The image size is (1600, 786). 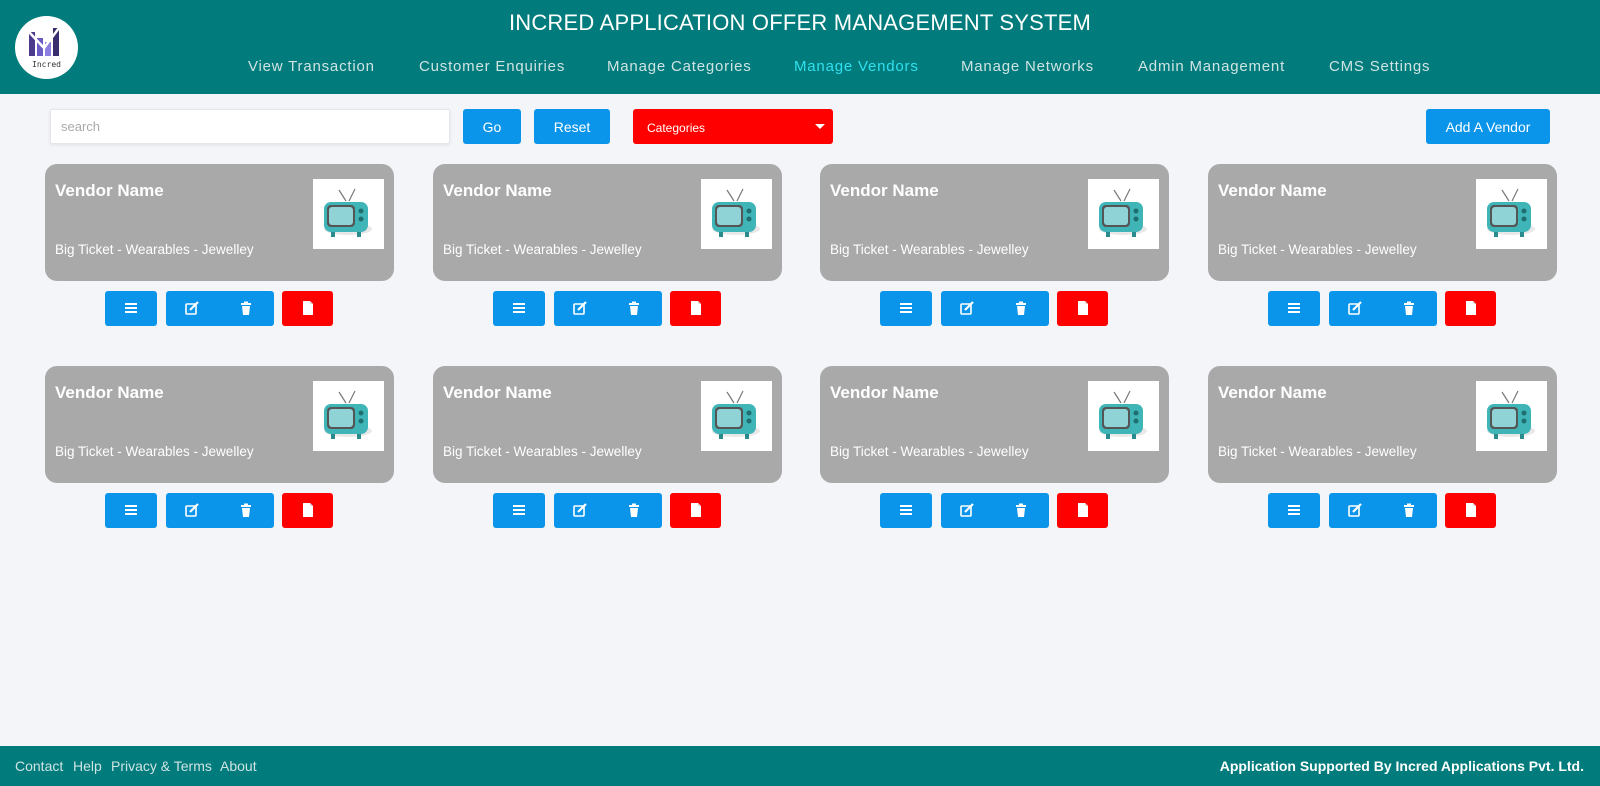 What do you see at coordinates (492, 126) in the screenshot?
I see `go-button: Go` at bounding box center [492, 126].